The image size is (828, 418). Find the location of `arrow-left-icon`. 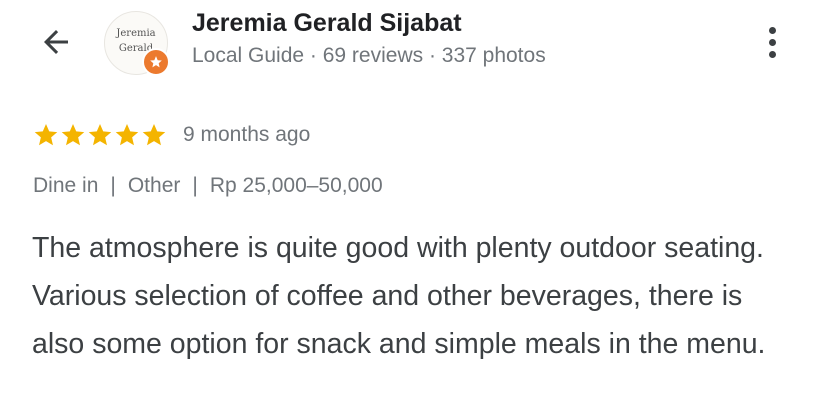

arrow-left-icon is located at coordinates (56, 42).